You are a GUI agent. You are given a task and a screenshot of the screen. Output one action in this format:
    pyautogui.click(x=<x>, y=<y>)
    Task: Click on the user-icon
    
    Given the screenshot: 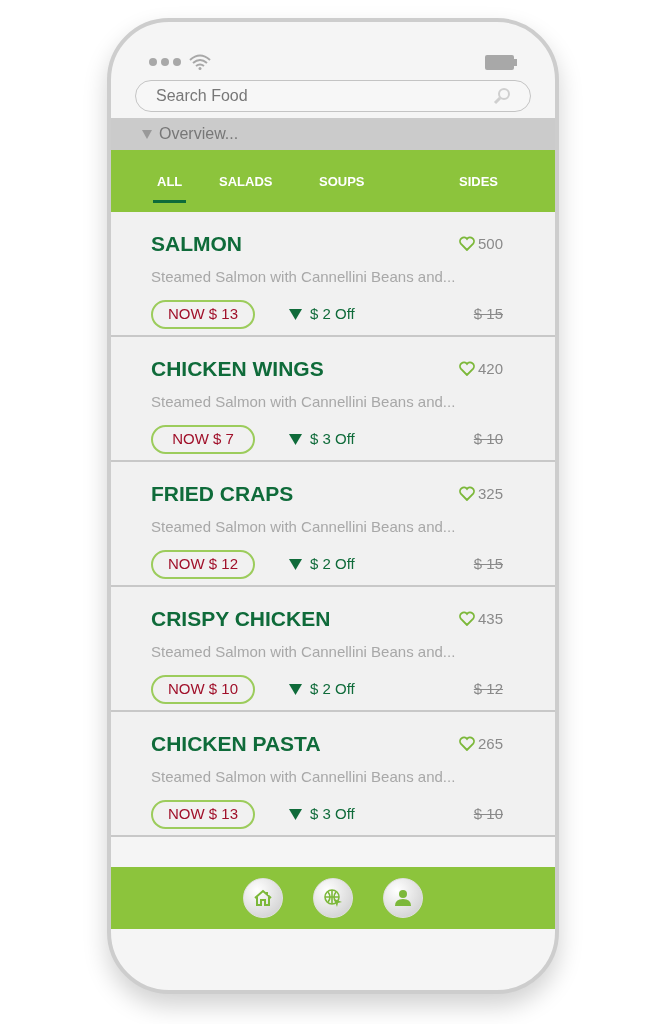 What is the action you would take?
    pyautogui.click(x=403, y=898)
    